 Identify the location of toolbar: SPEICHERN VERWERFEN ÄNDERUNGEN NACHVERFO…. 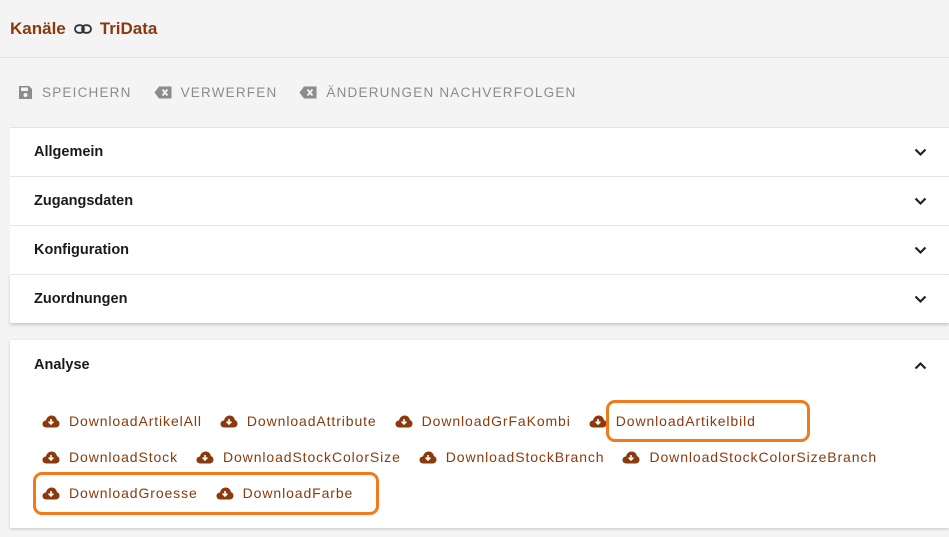
(474, 92).